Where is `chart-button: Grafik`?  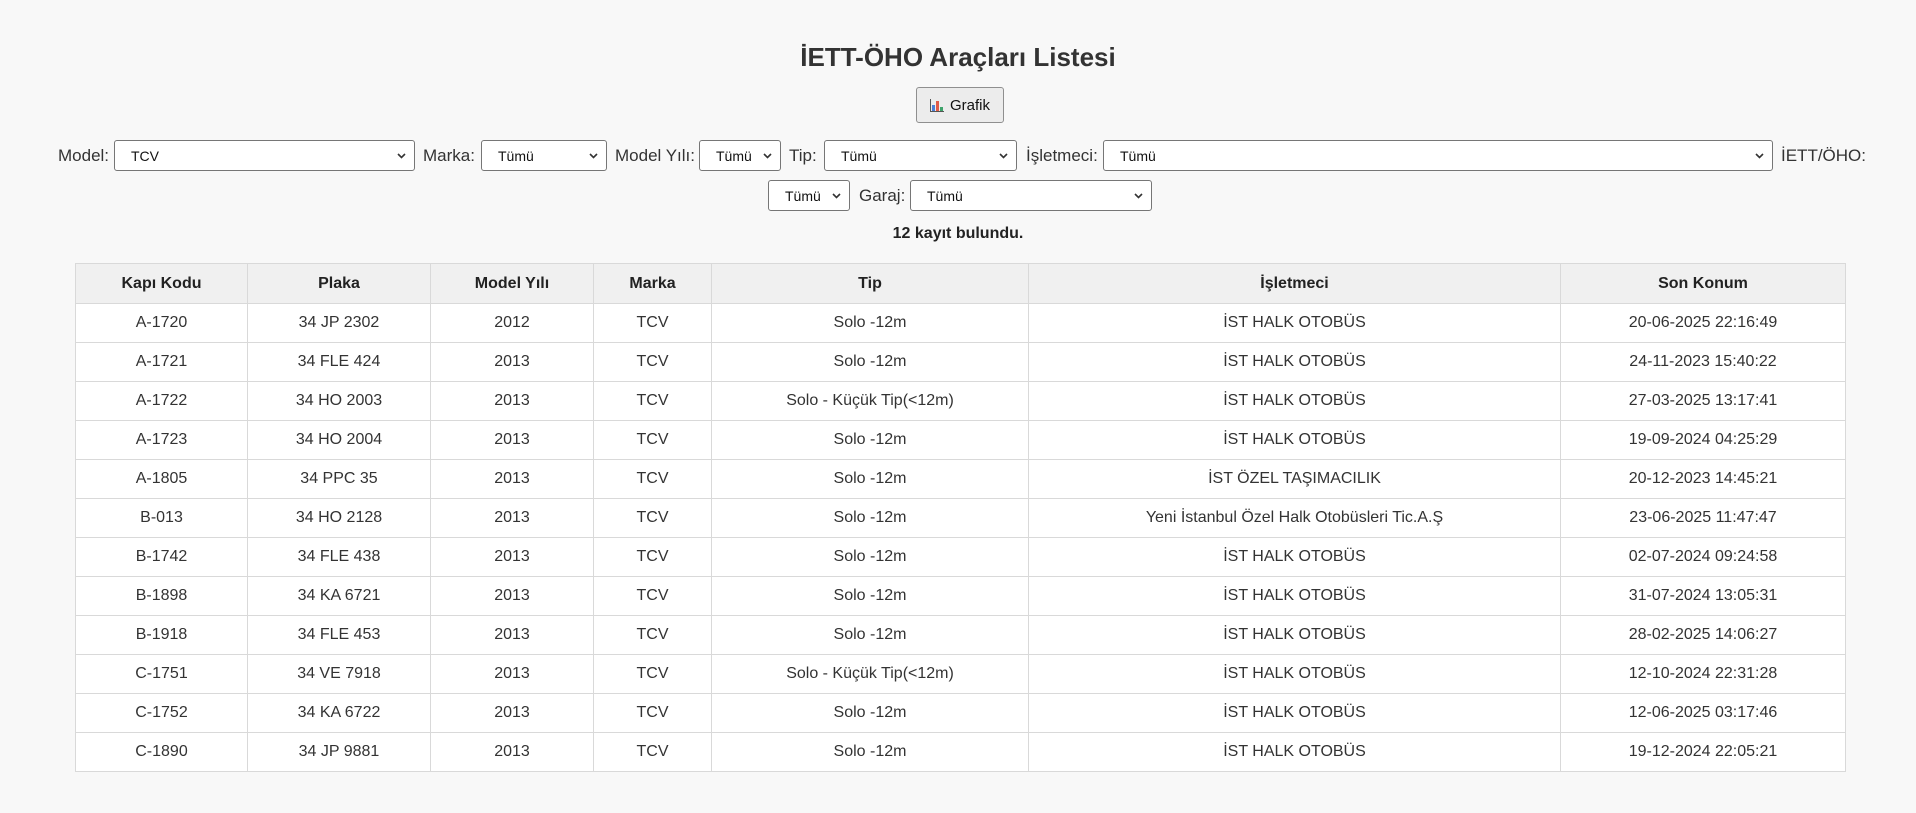 chart-button: Grafik is located at coordinates (960, 105).